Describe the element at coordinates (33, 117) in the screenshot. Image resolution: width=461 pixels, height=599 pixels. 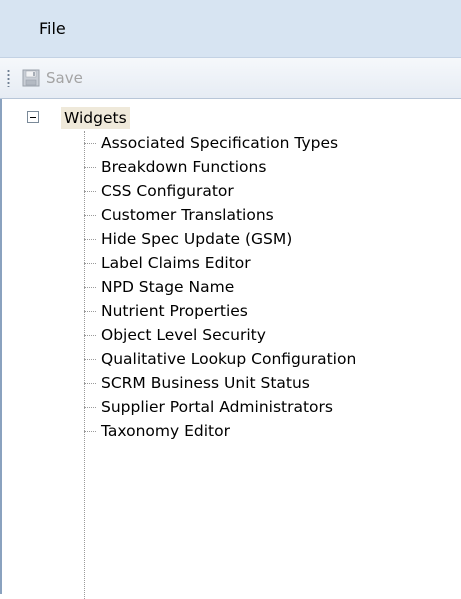
I see `collapse-icon` at that location.